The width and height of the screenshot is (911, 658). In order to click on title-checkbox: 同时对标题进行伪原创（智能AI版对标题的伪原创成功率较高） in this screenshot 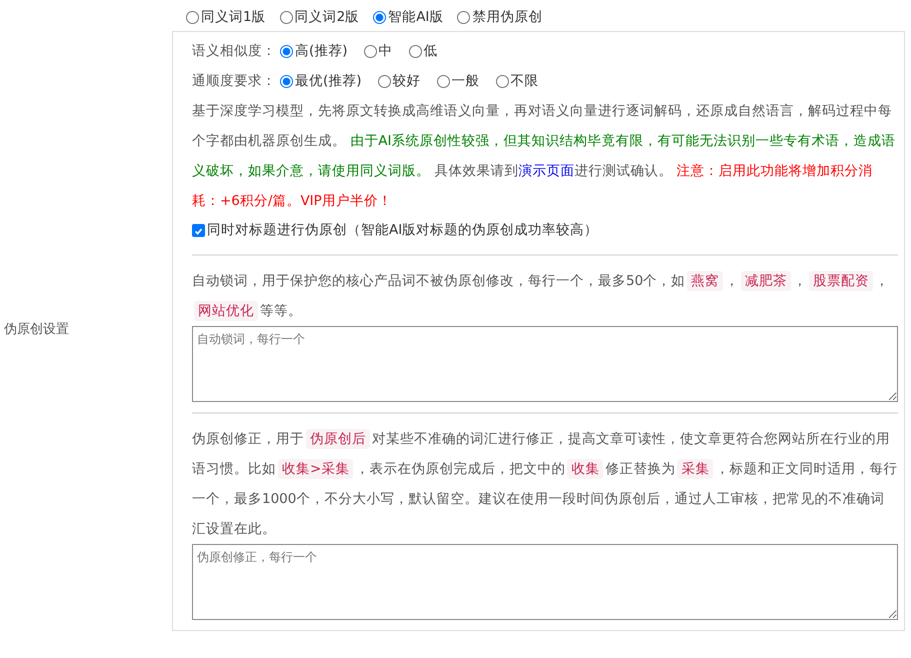, I will do `click(545, 230)`.